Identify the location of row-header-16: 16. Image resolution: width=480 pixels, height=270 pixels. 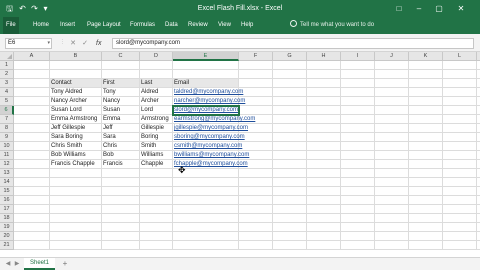
(7, 200).